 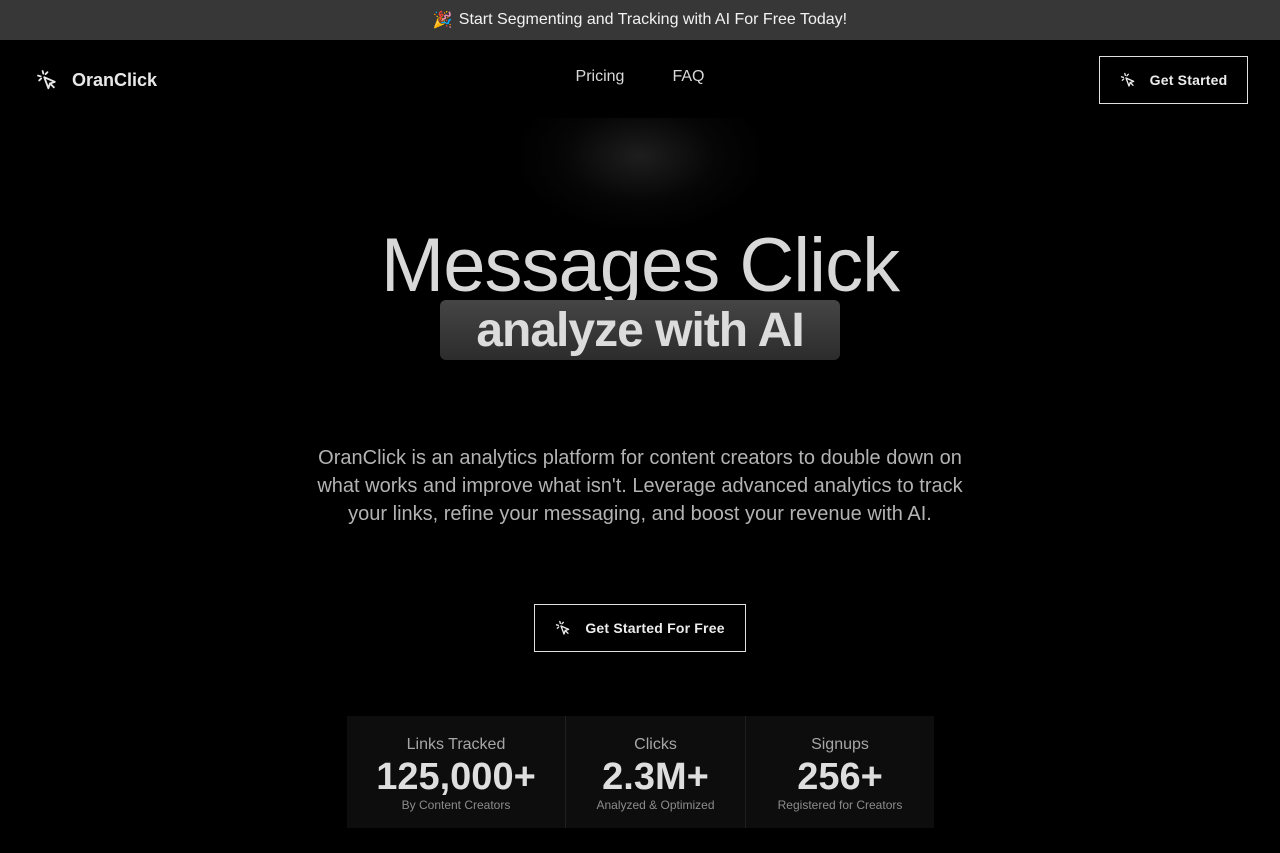 What do you see at coordinates (640, 330) in the screenshot?
I see `hero-highlight: analyze with AI` at bounding box center [640, 330].